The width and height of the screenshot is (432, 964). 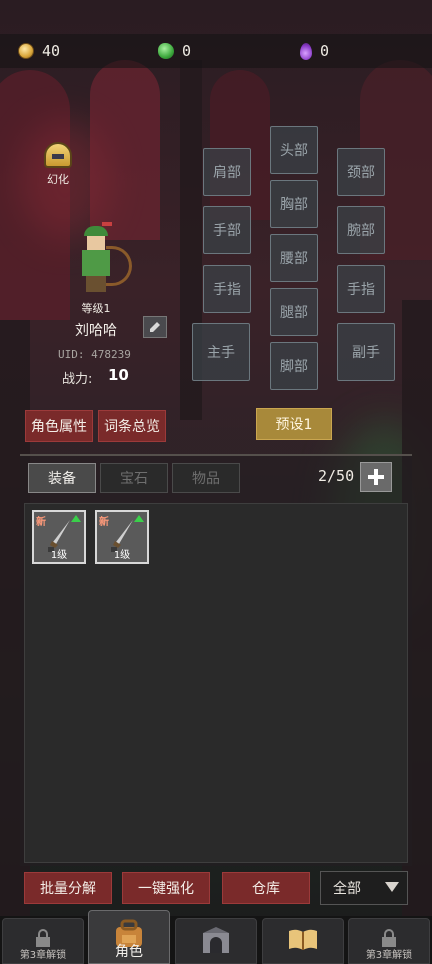 I want to click on nav-castle, so click(x=216, y=941).